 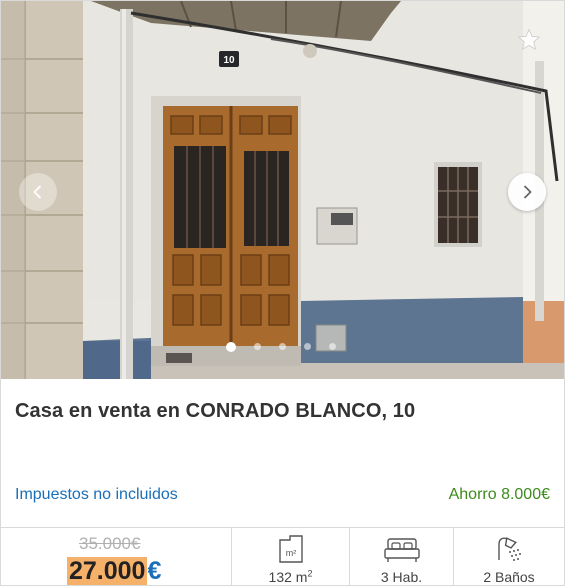 I want to click on rooms-label: 3 Hab., so click(x=401, y=577).